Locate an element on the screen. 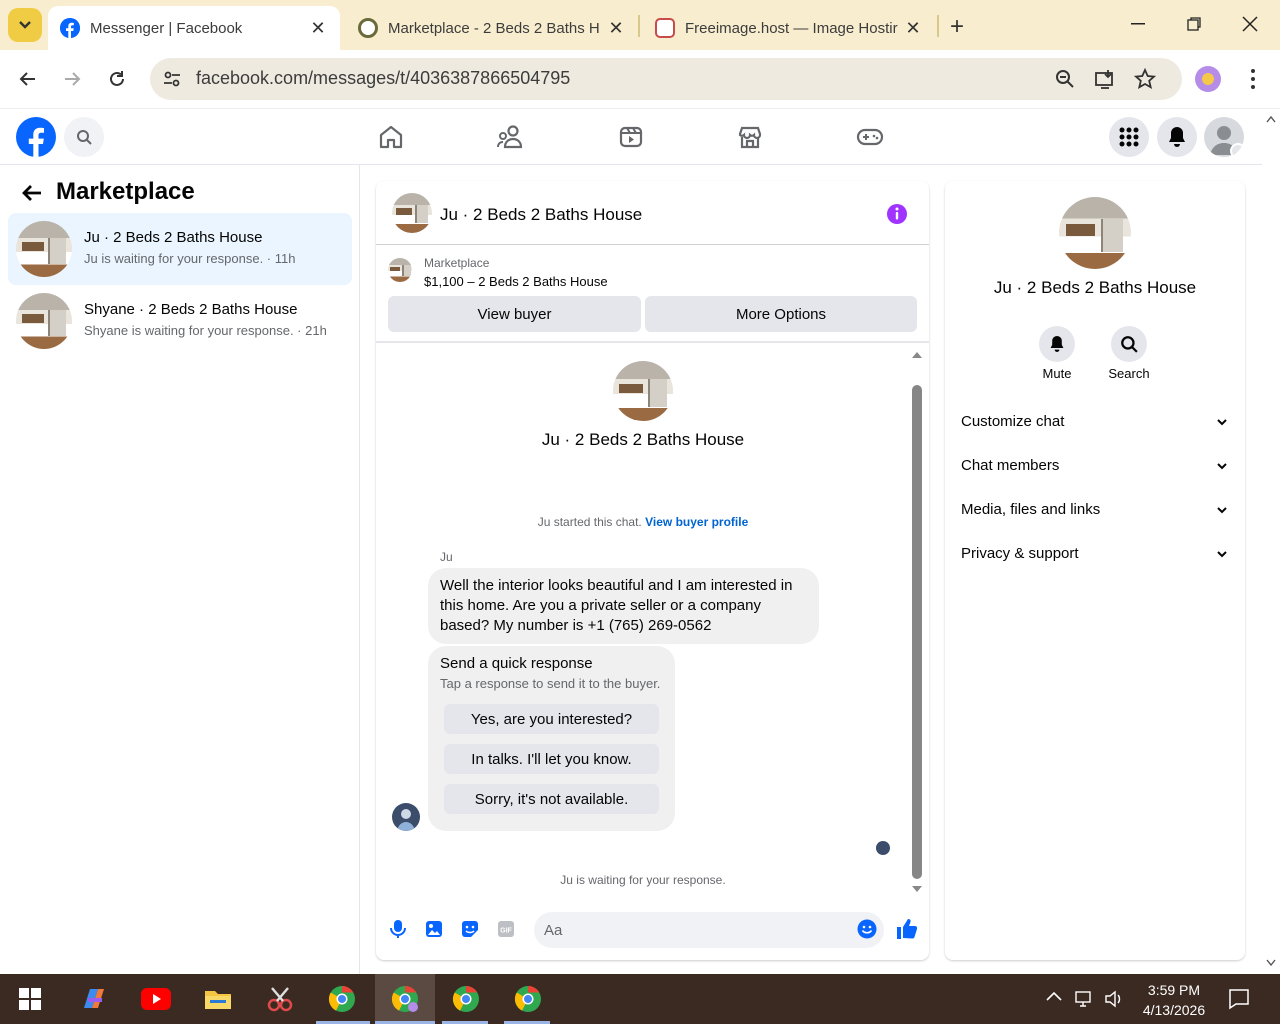  address-bar: facebook.com/messages/t/4036387866504795 is located at coordinates (666, 79).